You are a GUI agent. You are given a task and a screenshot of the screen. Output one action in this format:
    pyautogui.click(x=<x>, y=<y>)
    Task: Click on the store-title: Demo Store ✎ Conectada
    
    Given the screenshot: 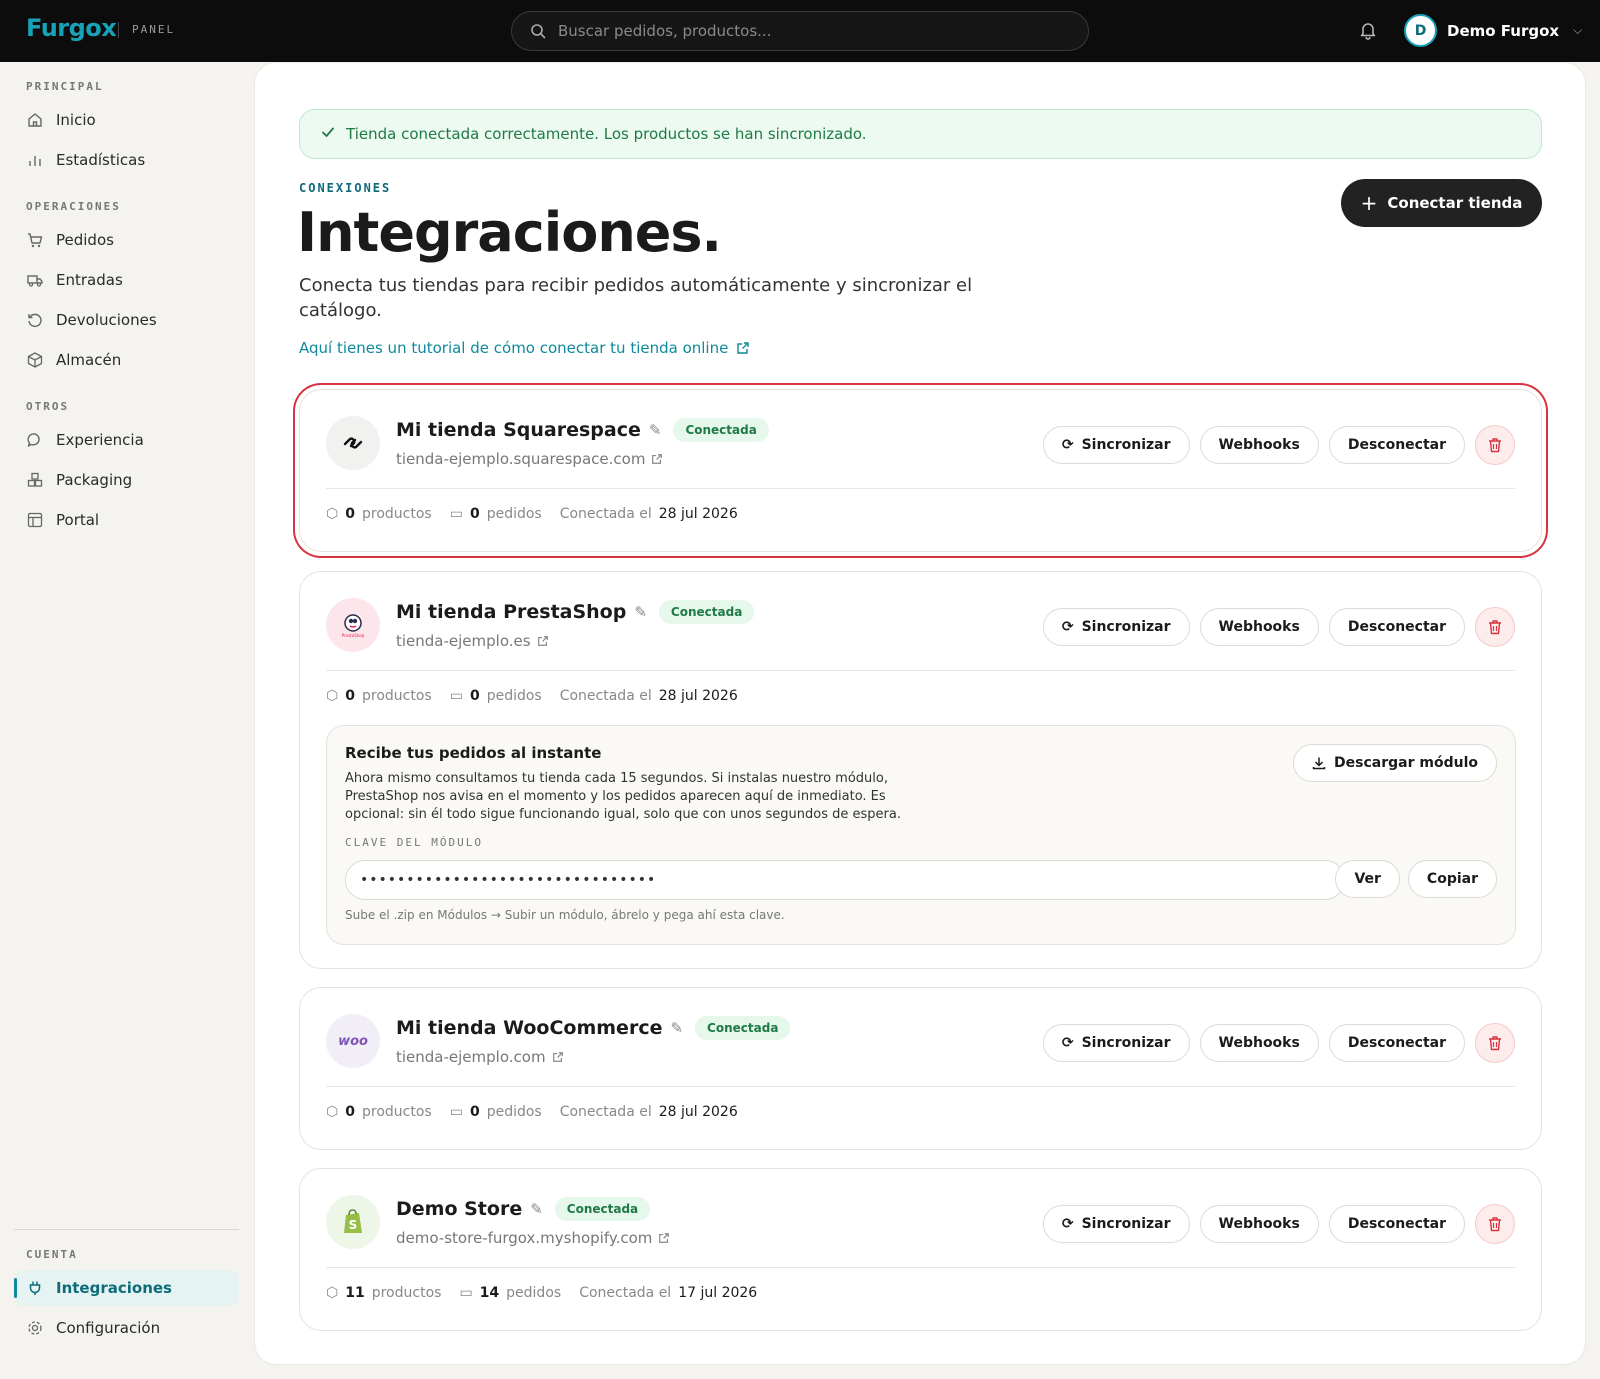 What is the action you would take?
    pyautogui.click(x=523, y=1209)
    